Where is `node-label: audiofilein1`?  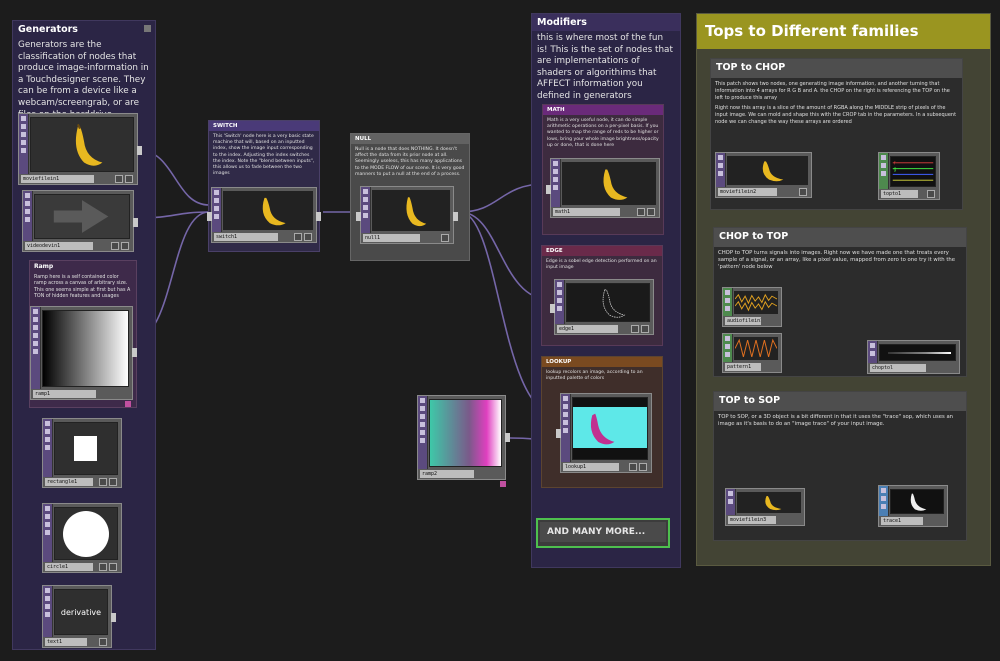 node-label: audiofilein1 is located at coordinates (743, 321).